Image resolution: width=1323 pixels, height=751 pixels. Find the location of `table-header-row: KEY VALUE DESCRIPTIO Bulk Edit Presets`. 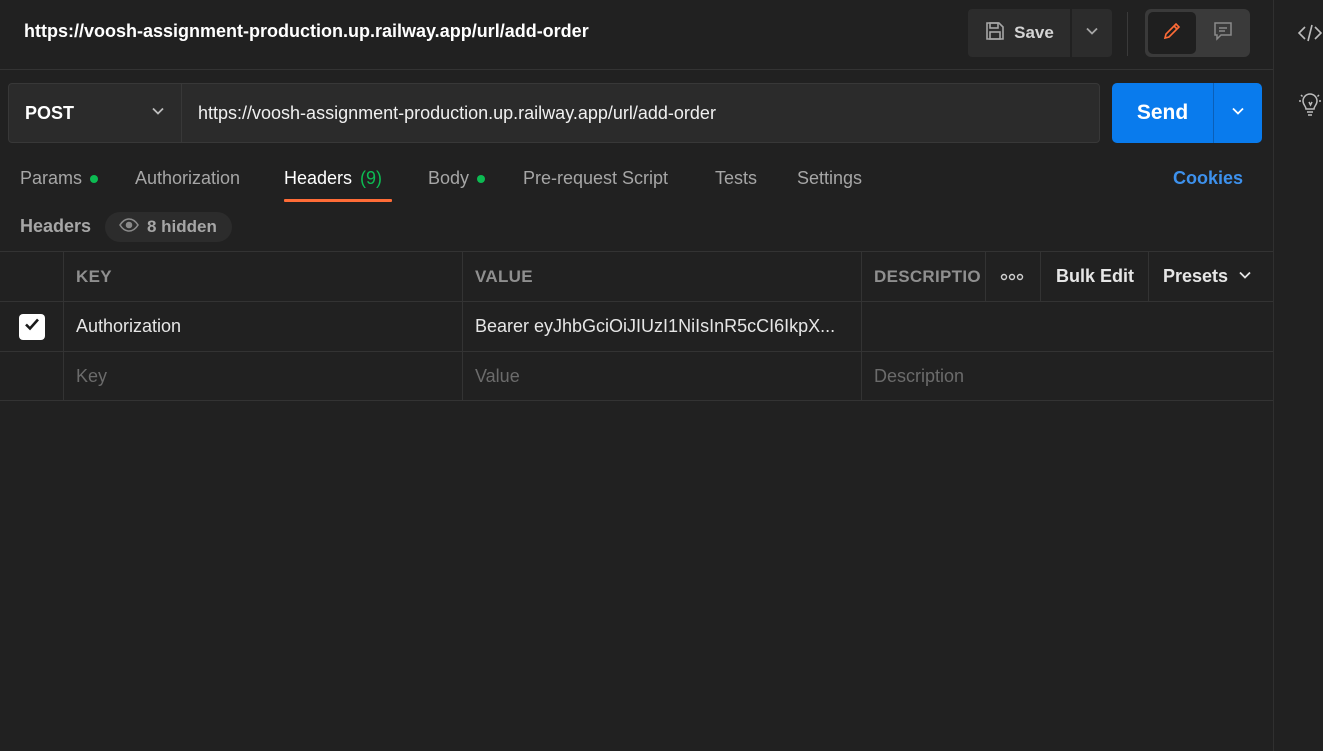

table-header-row: KEY VALUE DESCRIPTIO Bulk Edit Presets is located at coordinates (636, 276).